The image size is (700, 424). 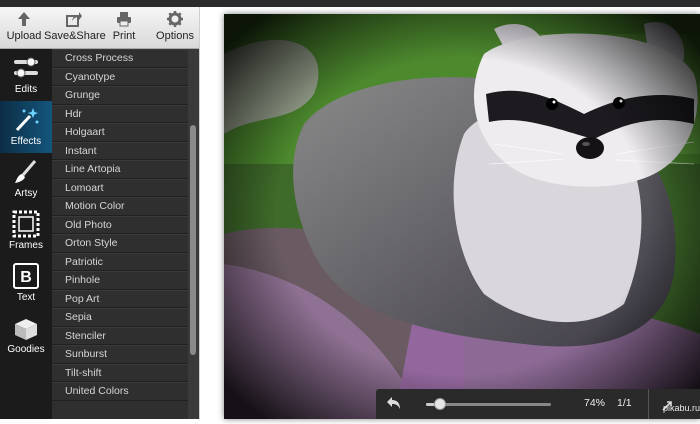 I want to click on list-item: Line Artopia, so click(x=120, y=169).